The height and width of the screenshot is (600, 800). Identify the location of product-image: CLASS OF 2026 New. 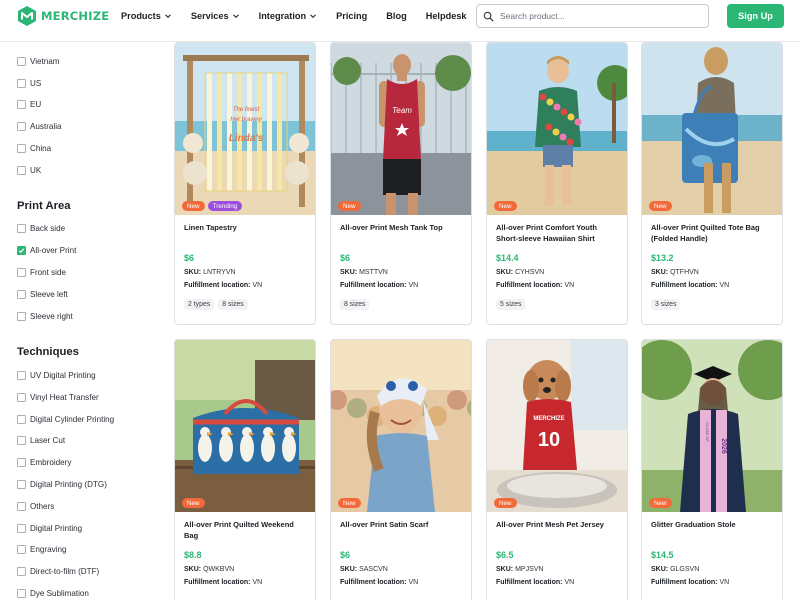
(712, 426).